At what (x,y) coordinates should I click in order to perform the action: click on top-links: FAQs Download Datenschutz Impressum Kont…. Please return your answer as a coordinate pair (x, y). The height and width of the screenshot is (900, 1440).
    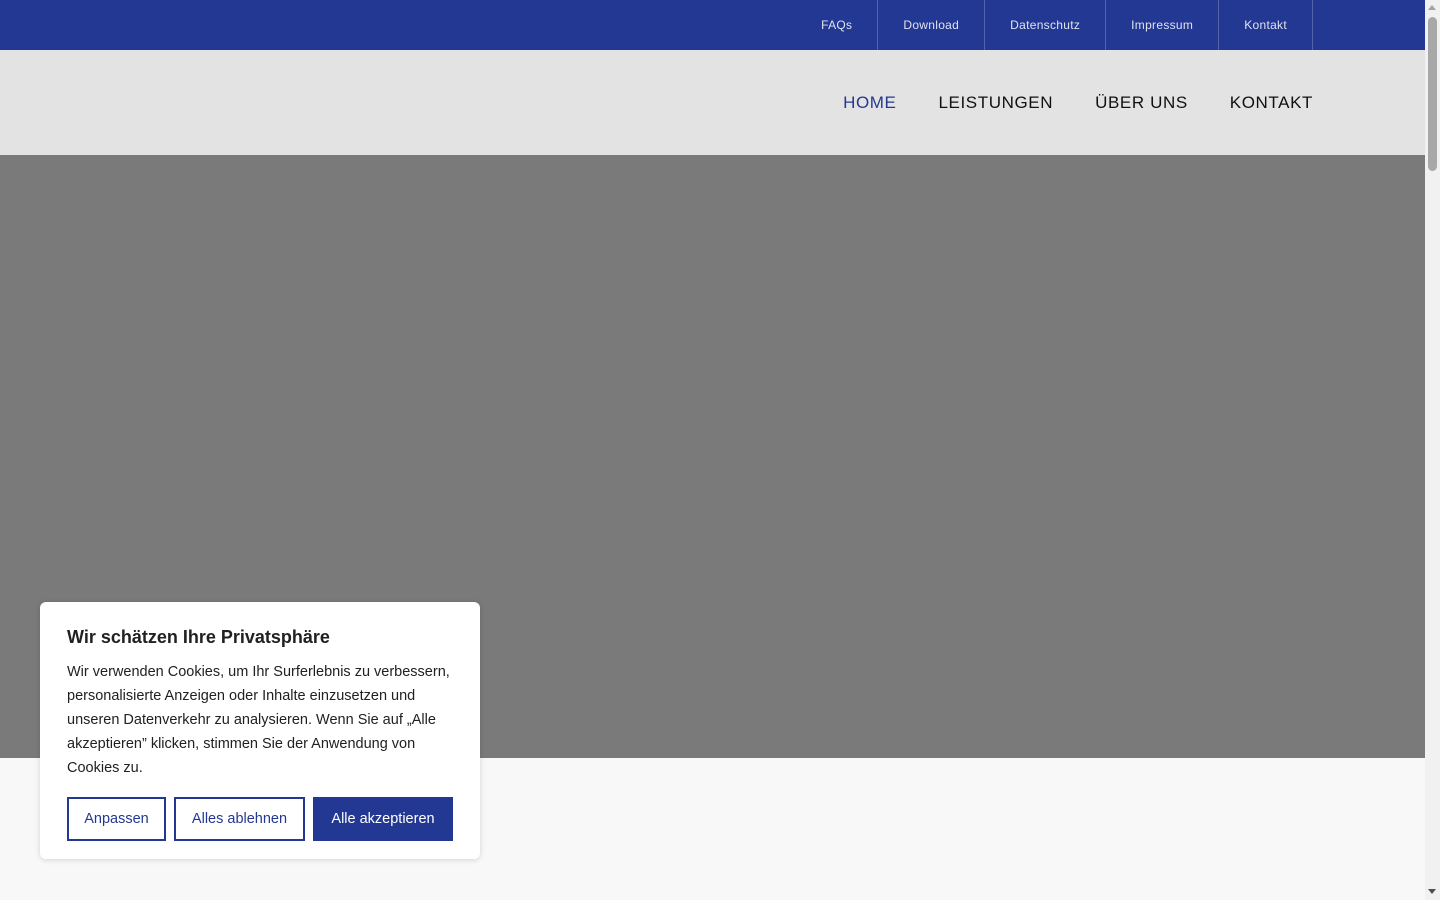
    Looking at the image, I should click on (1054, 25).